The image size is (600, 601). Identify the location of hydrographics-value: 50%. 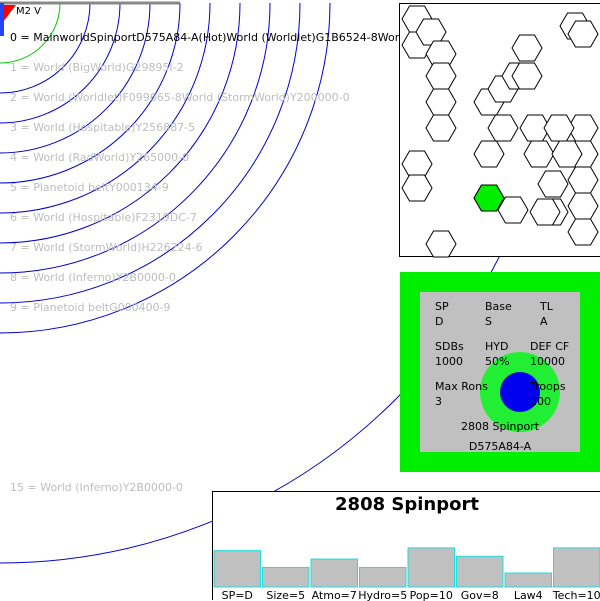
(497, 362).